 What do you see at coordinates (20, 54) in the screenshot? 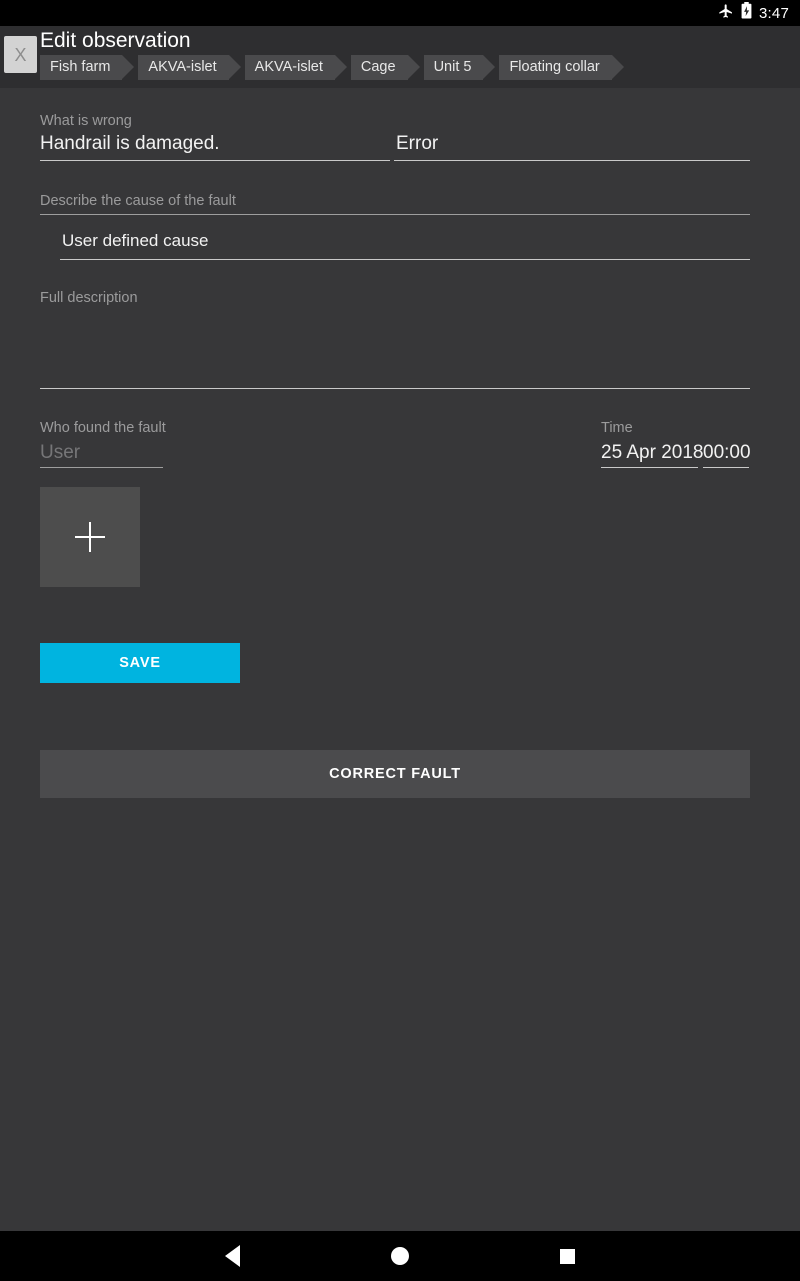
I see `close-button: X` at bounding box center [20, 54].